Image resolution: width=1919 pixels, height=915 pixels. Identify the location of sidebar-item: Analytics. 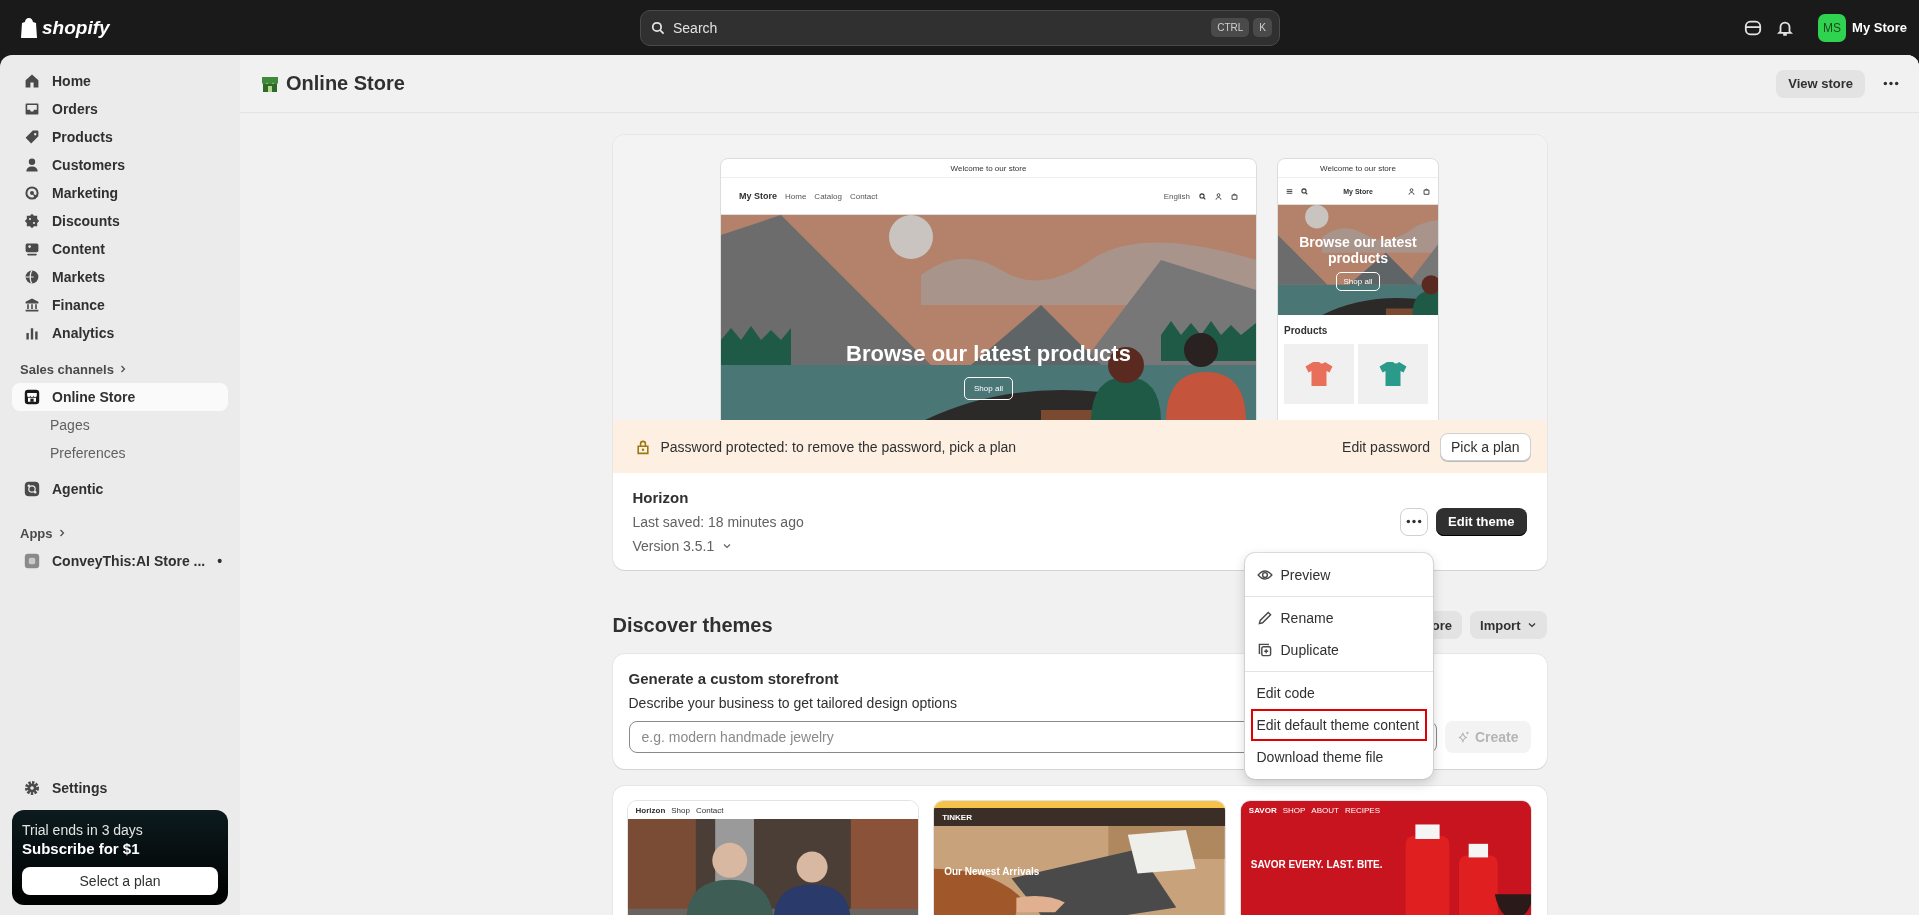
(120, 333).